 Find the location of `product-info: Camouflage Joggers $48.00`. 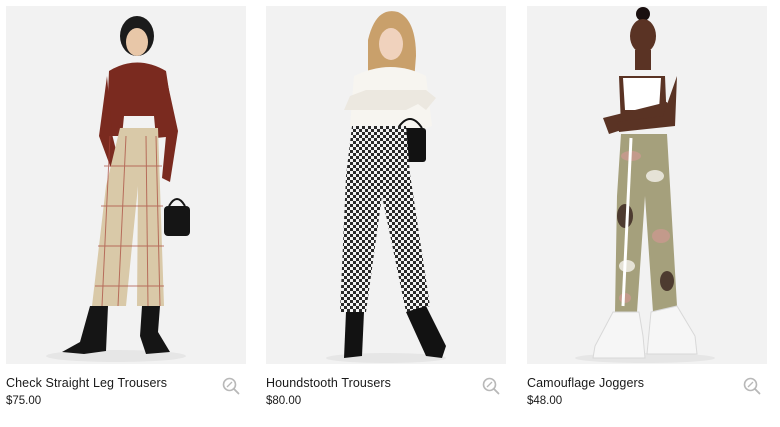

product-info: Camouflage Joggers $48.00 is located at coordinates (647, 390).